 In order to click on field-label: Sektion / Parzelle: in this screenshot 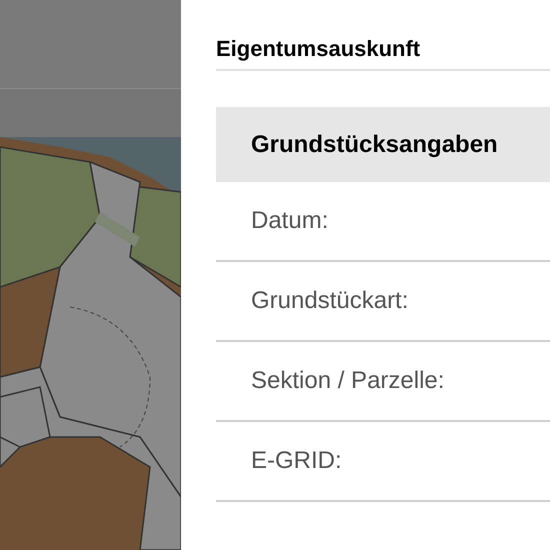, I will do `click(347, 381)`.